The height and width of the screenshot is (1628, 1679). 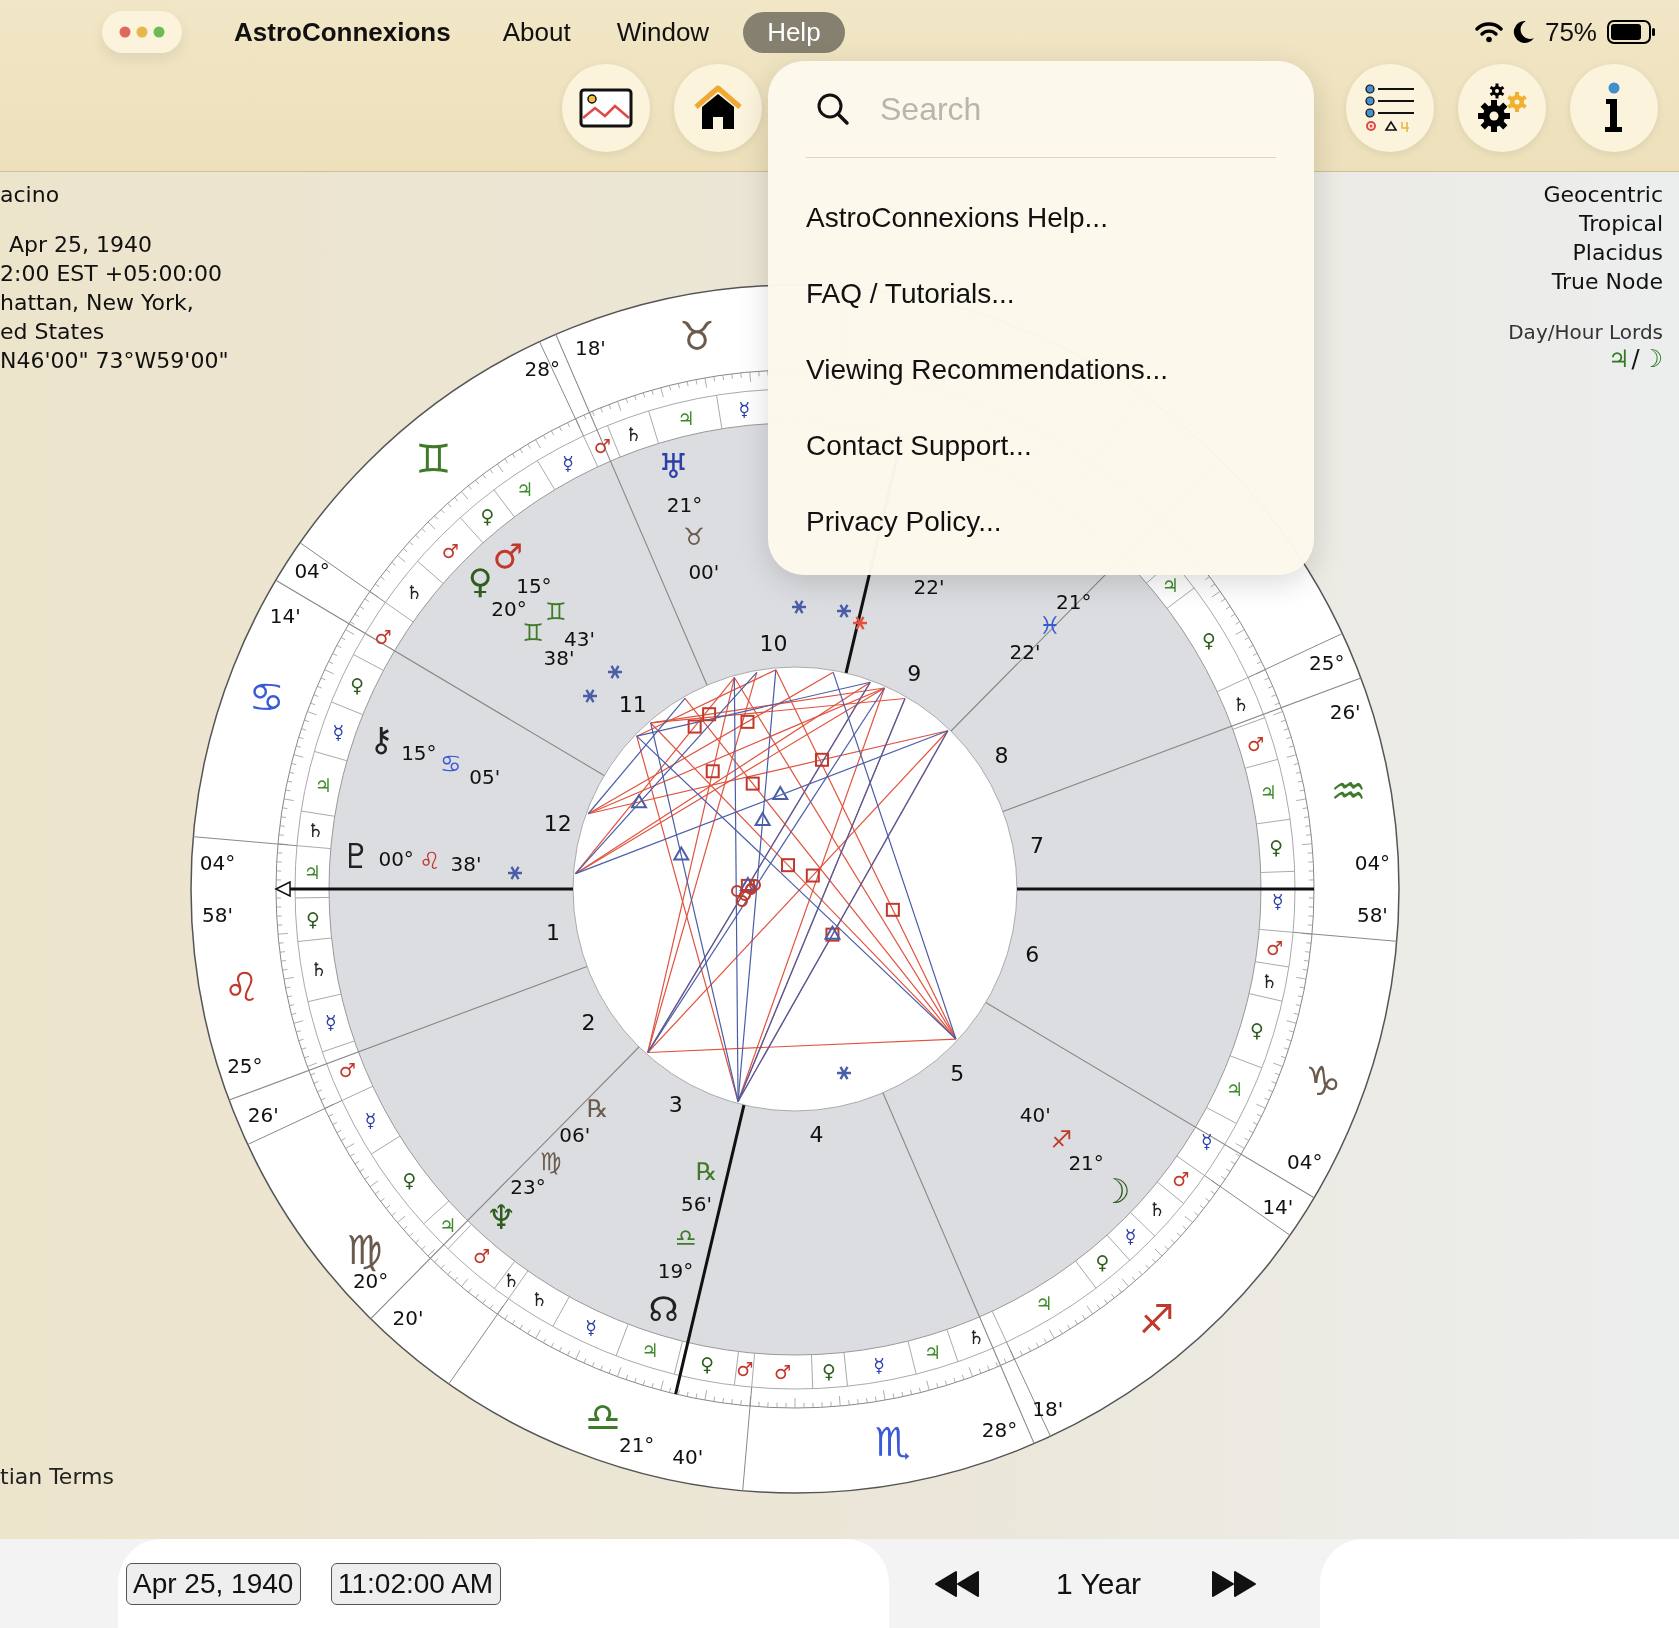 What do you see at coordinates (1074, 602) in the screenshot?
I see `planet-degree: 21°` at bounding box center [1074, 602].